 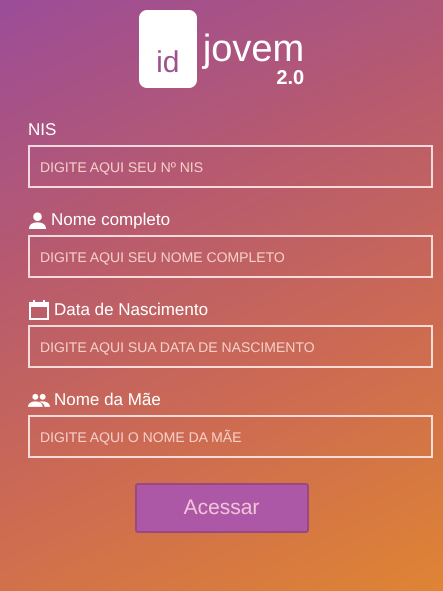 What do you see at coordinates (110, 220) in the screenshot?
I see `field-label: Nome completo` at bounding box center [110, 220].